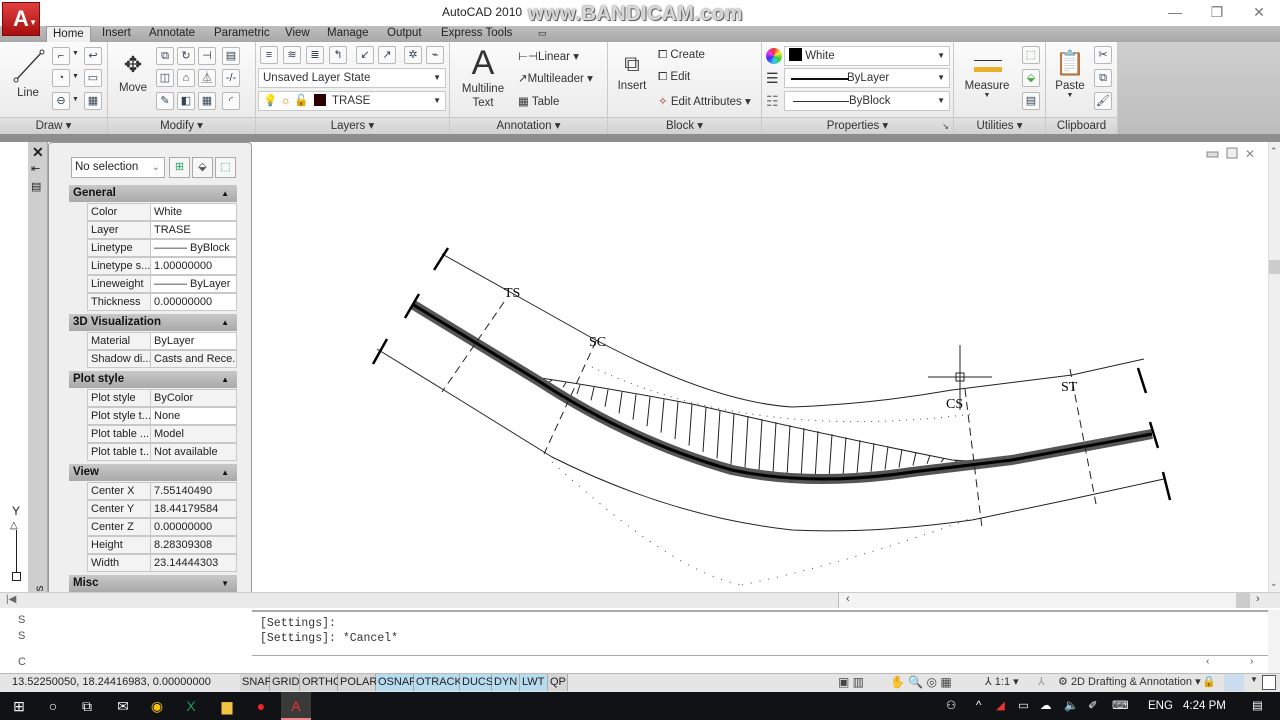 Image resolution: width=1280 pixels, height=720 pixels. I want to click on property-row: Linetype ——— ByBlock, so click(162, 248).